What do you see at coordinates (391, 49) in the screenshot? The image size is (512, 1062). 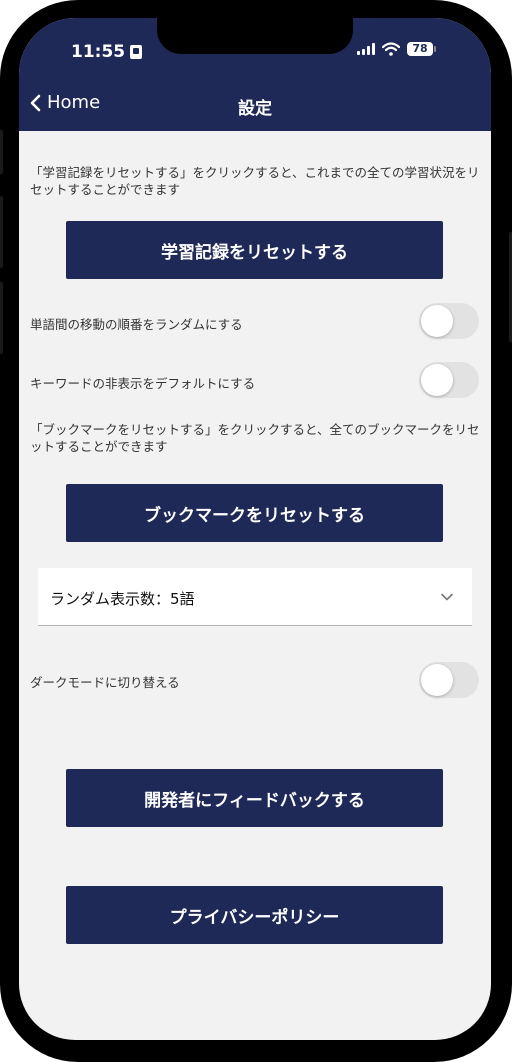 I see `wifi-icon` at bounding box center [391, 49].